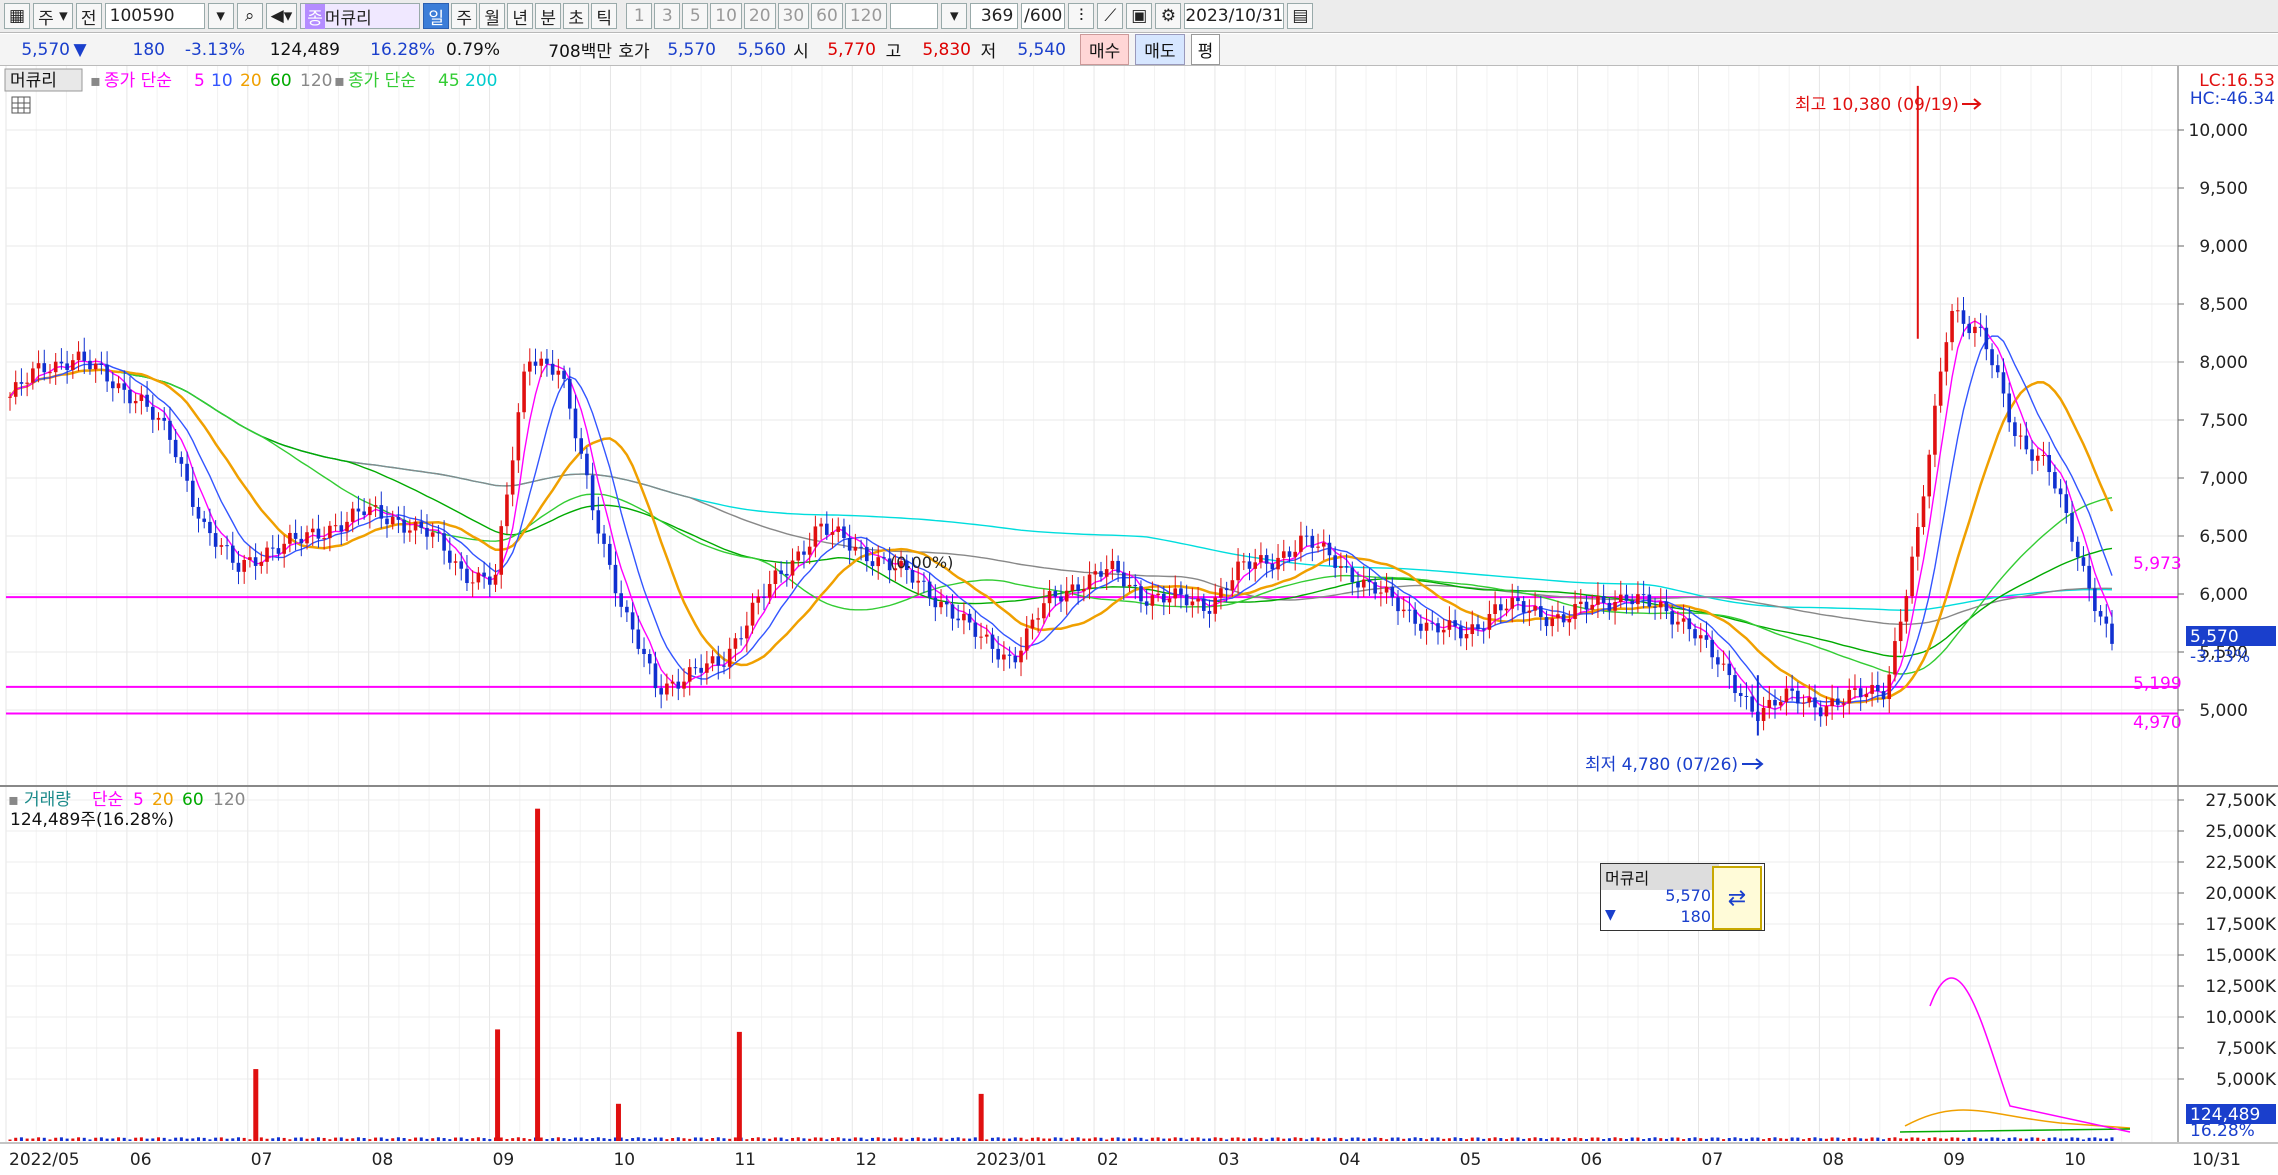 This screenshot has height=1175, width=2278. Describe the element at coordinates (360, 16) in the screenshot. I see `stock-name-field: 종 머큐리` at that location.